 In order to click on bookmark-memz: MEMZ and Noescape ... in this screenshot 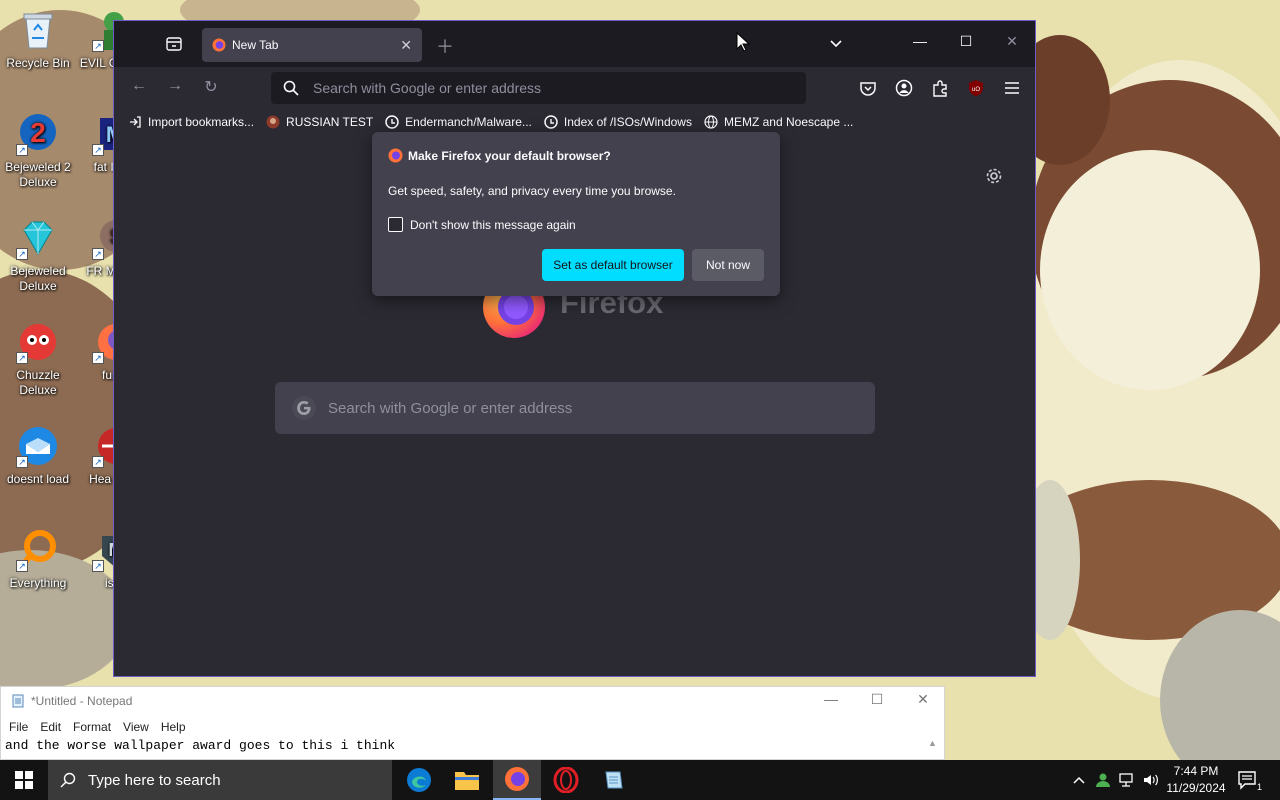, I will do `click(778, 122)`.